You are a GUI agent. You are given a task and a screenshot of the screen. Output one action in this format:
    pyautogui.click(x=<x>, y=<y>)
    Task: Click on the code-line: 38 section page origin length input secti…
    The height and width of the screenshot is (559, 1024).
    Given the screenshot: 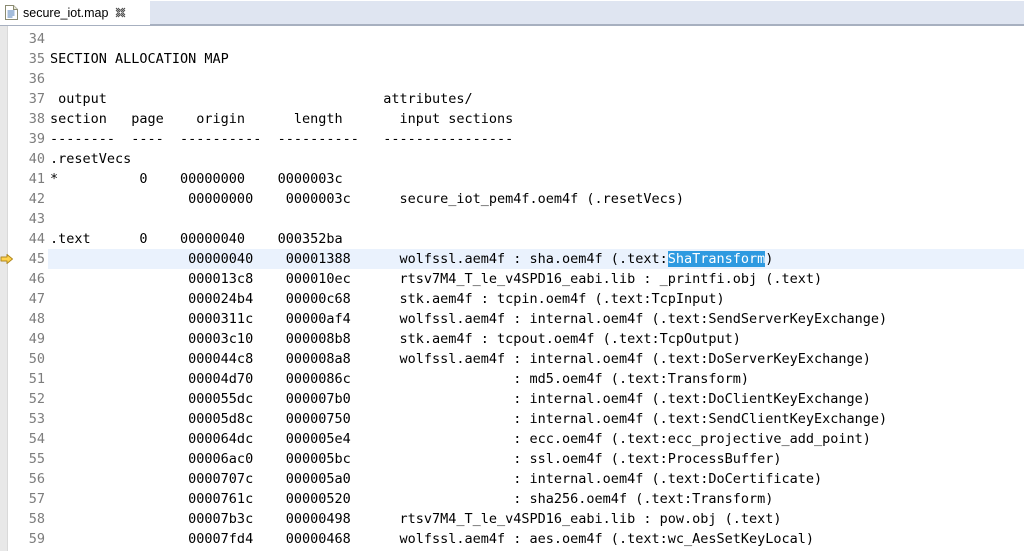 What is the action you would take?
    pyautogui.click(x=512, y=119)
    